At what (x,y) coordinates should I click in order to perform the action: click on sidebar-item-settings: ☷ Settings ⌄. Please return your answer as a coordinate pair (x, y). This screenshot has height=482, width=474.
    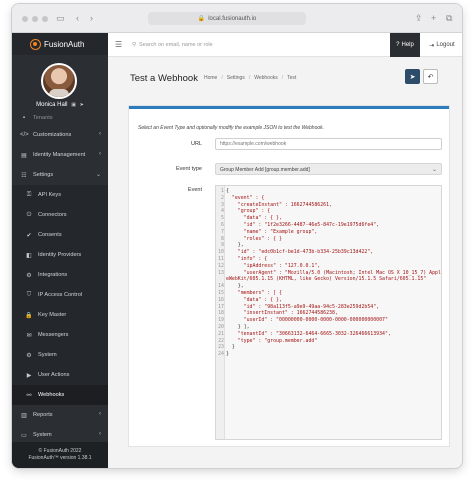
    Looking at the image, I should click on (60, 175).